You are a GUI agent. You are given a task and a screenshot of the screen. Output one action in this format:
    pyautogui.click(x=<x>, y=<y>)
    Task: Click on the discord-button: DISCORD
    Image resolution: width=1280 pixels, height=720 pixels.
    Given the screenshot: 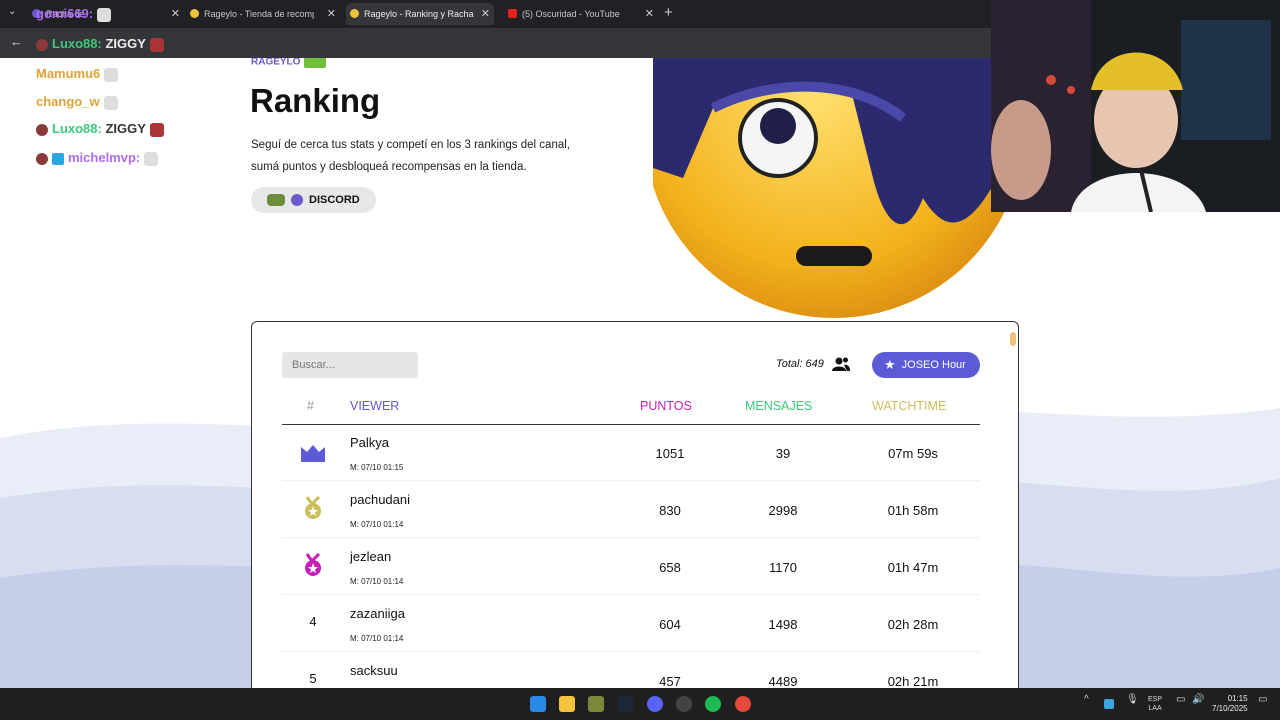 What is the action you would take?
    pyautogui.click(x=313, y=200)
    